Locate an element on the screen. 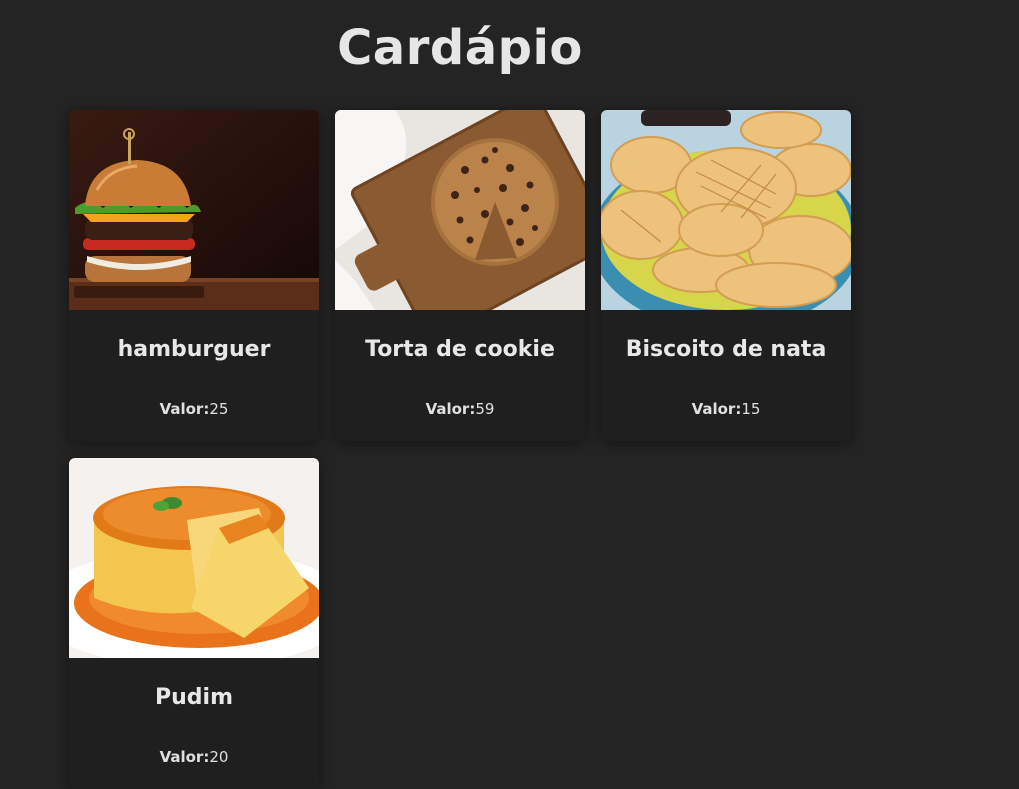 This screenshot has width=1019, height=789. card-price: Valor:15 is located at coordinates (726, 409).